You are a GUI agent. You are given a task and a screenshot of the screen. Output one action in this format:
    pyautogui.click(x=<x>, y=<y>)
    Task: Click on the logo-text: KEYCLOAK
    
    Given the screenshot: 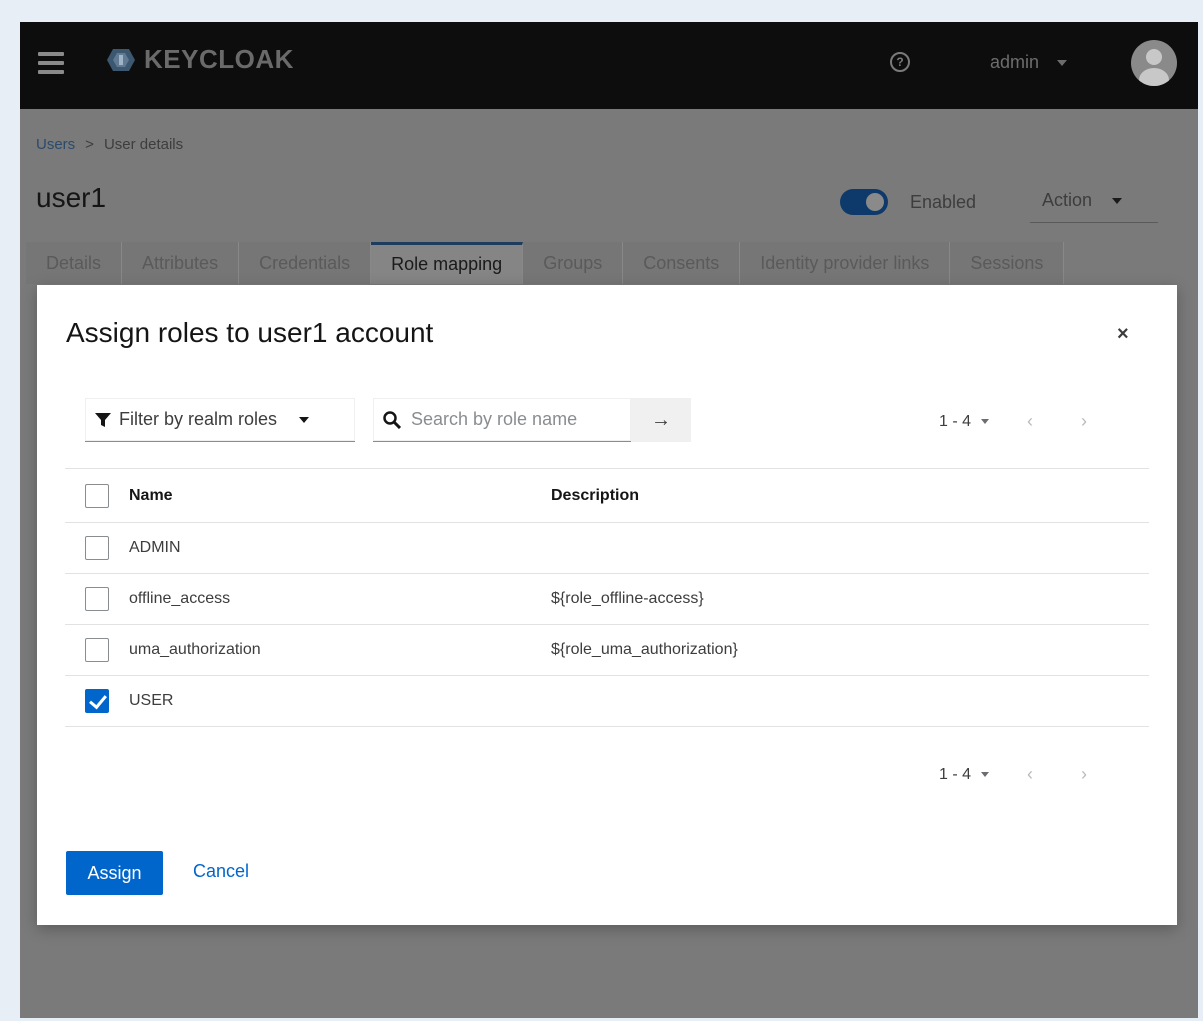 What is the action you would take?
    pyautogui.click(x=219, y=59)
    